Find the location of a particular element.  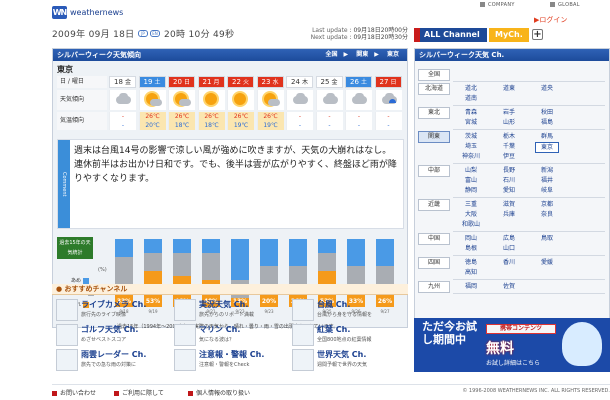

login-link: ▶ログイン is located at coordinates (550, 20).